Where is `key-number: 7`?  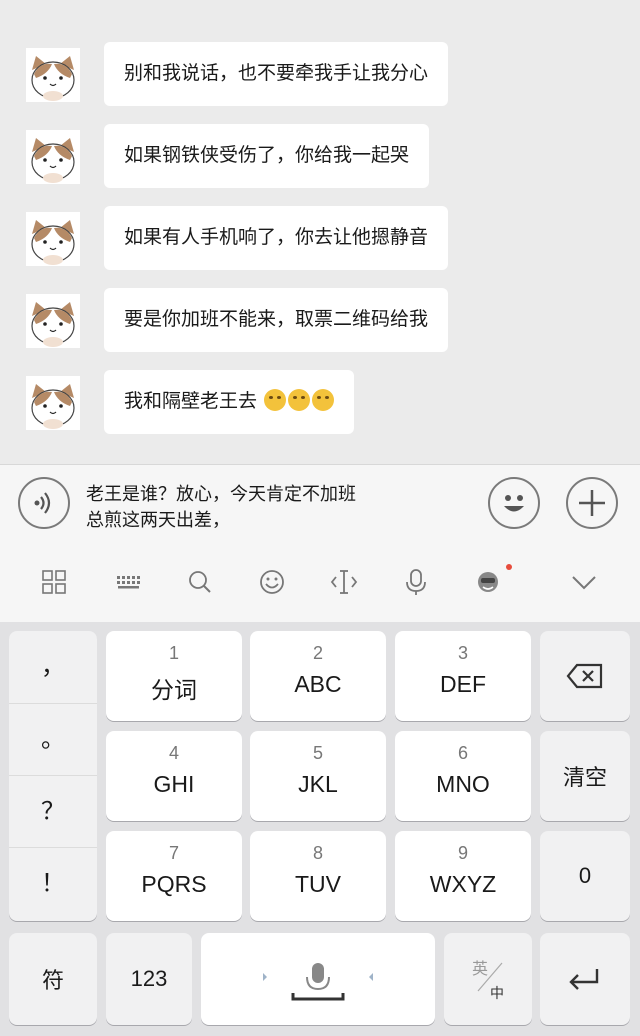
key-number: 7 is located at coordinates (173, 853).